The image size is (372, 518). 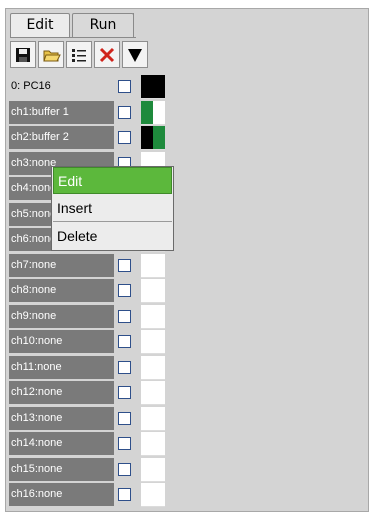 I want to click on channel-label: ch7:none, so click(x=61, y=265).